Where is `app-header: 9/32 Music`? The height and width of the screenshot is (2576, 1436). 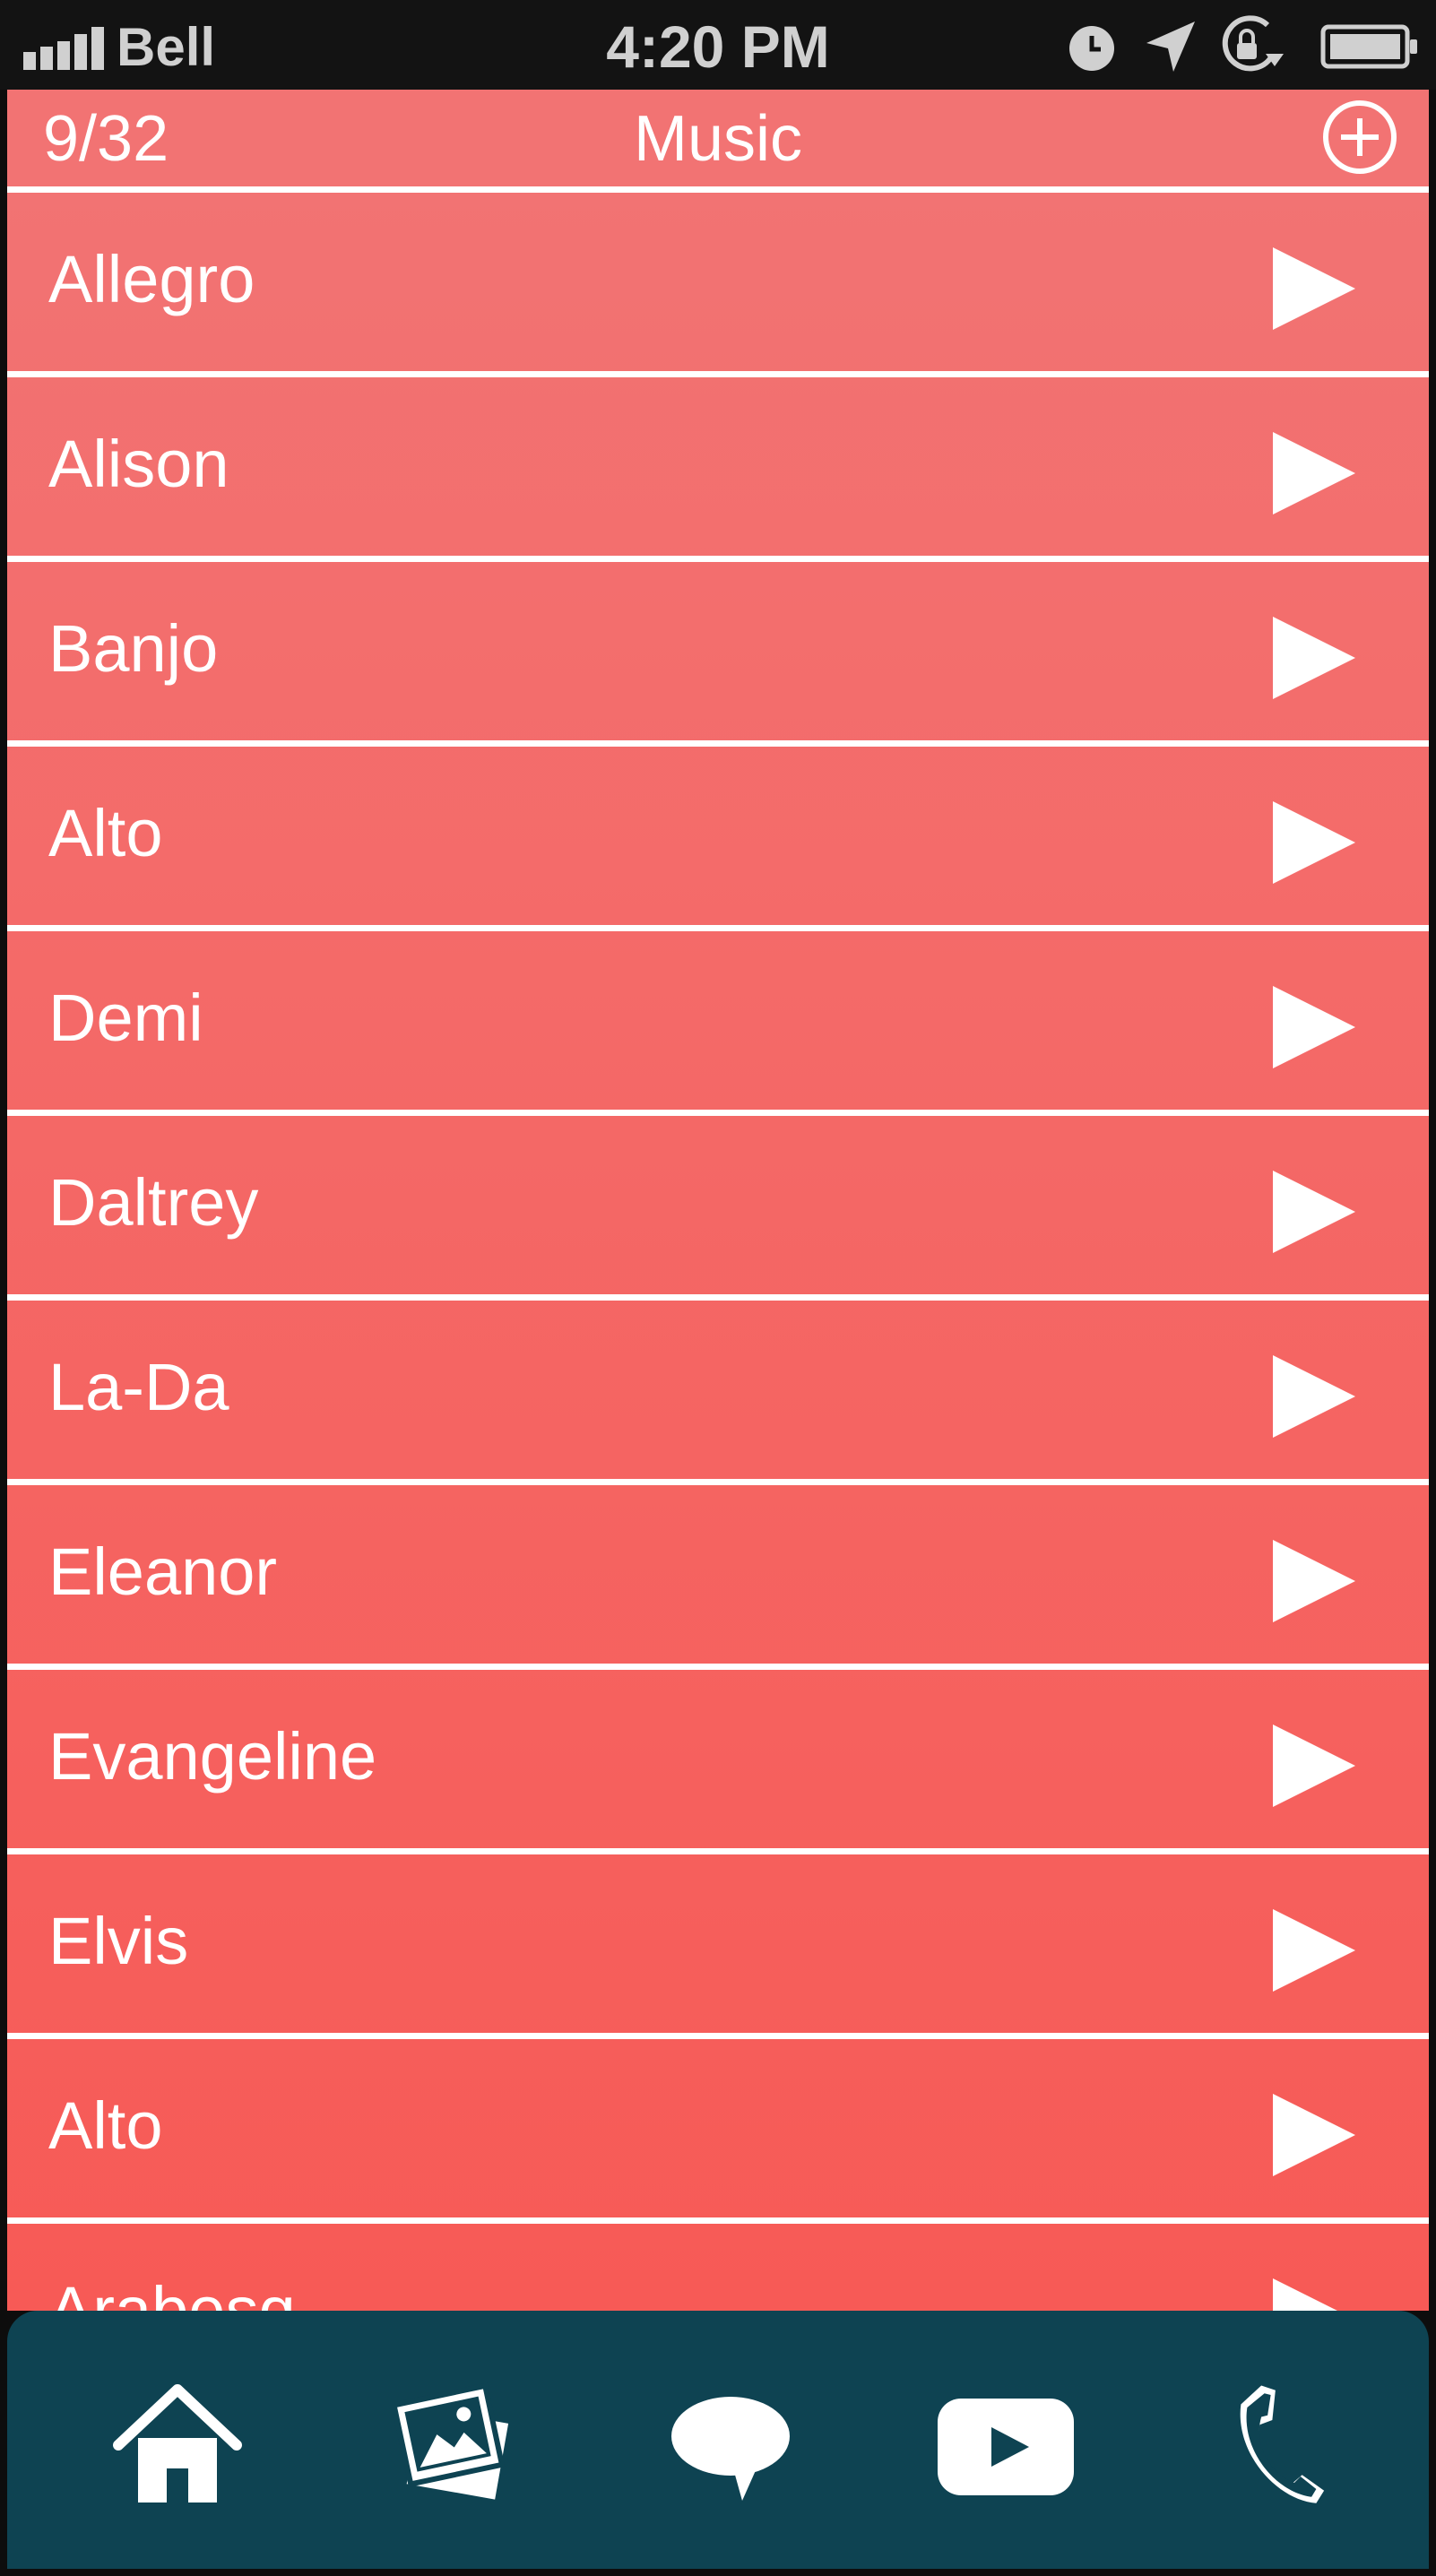
app-header: 9/32 Music is located at coordinates (718, 138).